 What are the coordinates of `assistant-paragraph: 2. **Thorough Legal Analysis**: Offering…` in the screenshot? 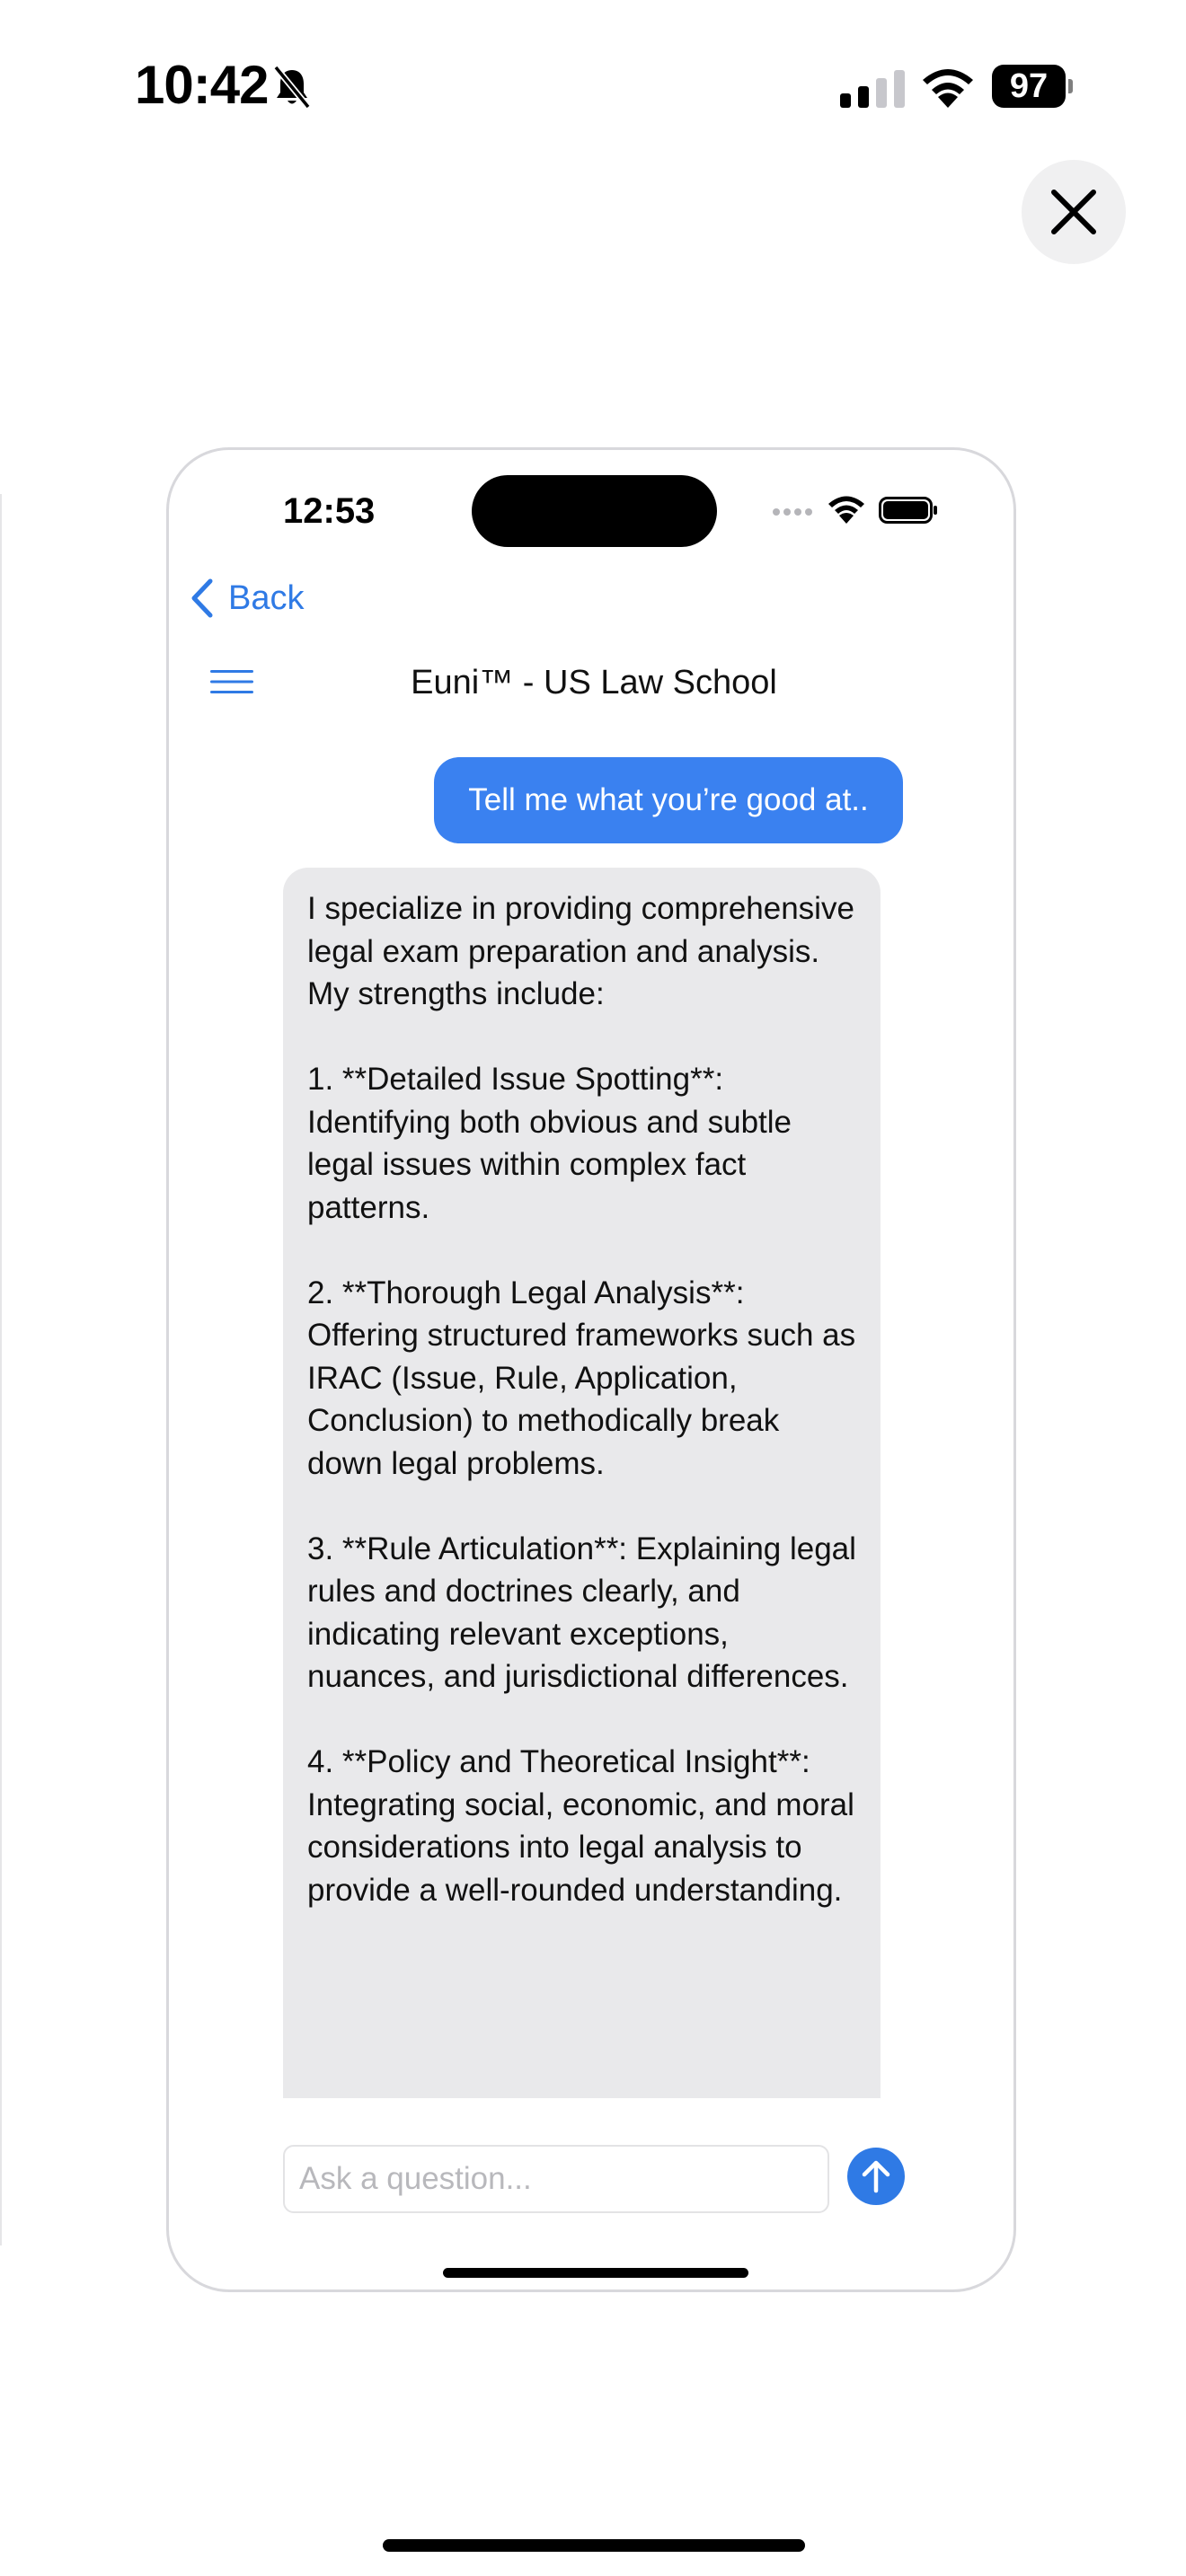 It's located at (581, 1378).